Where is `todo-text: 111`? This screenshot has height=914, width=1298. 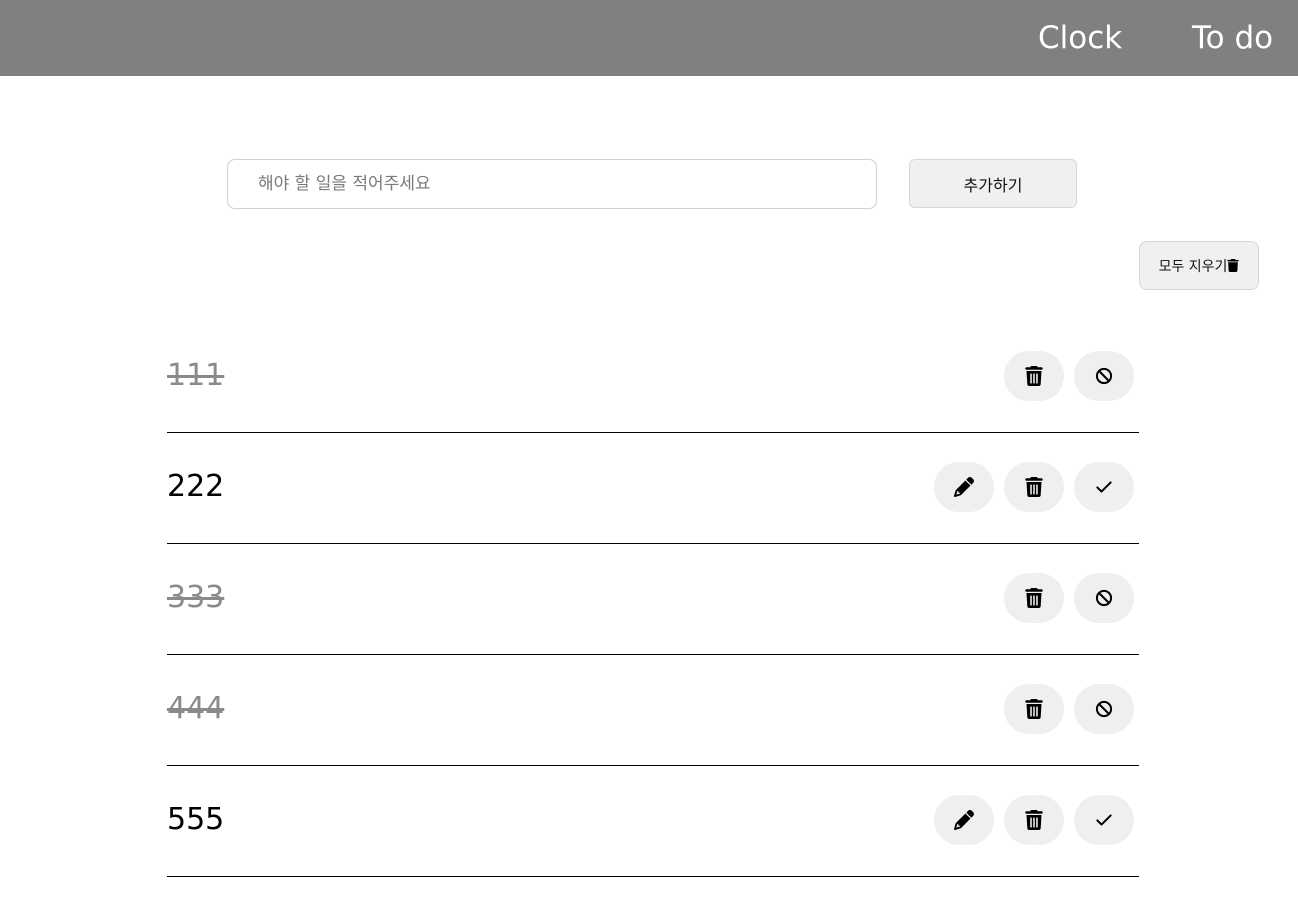 todo-text: 111 is located at coordinates (196, 375).